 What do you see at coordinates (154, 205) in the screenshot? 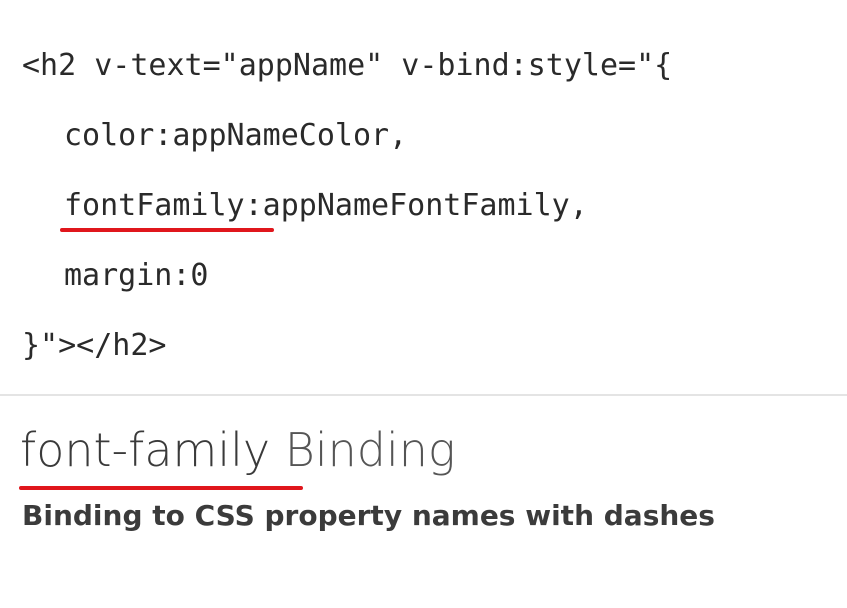
I see `code-highlight-fontfamily: fontFamily` at bounding box center [154, 205].